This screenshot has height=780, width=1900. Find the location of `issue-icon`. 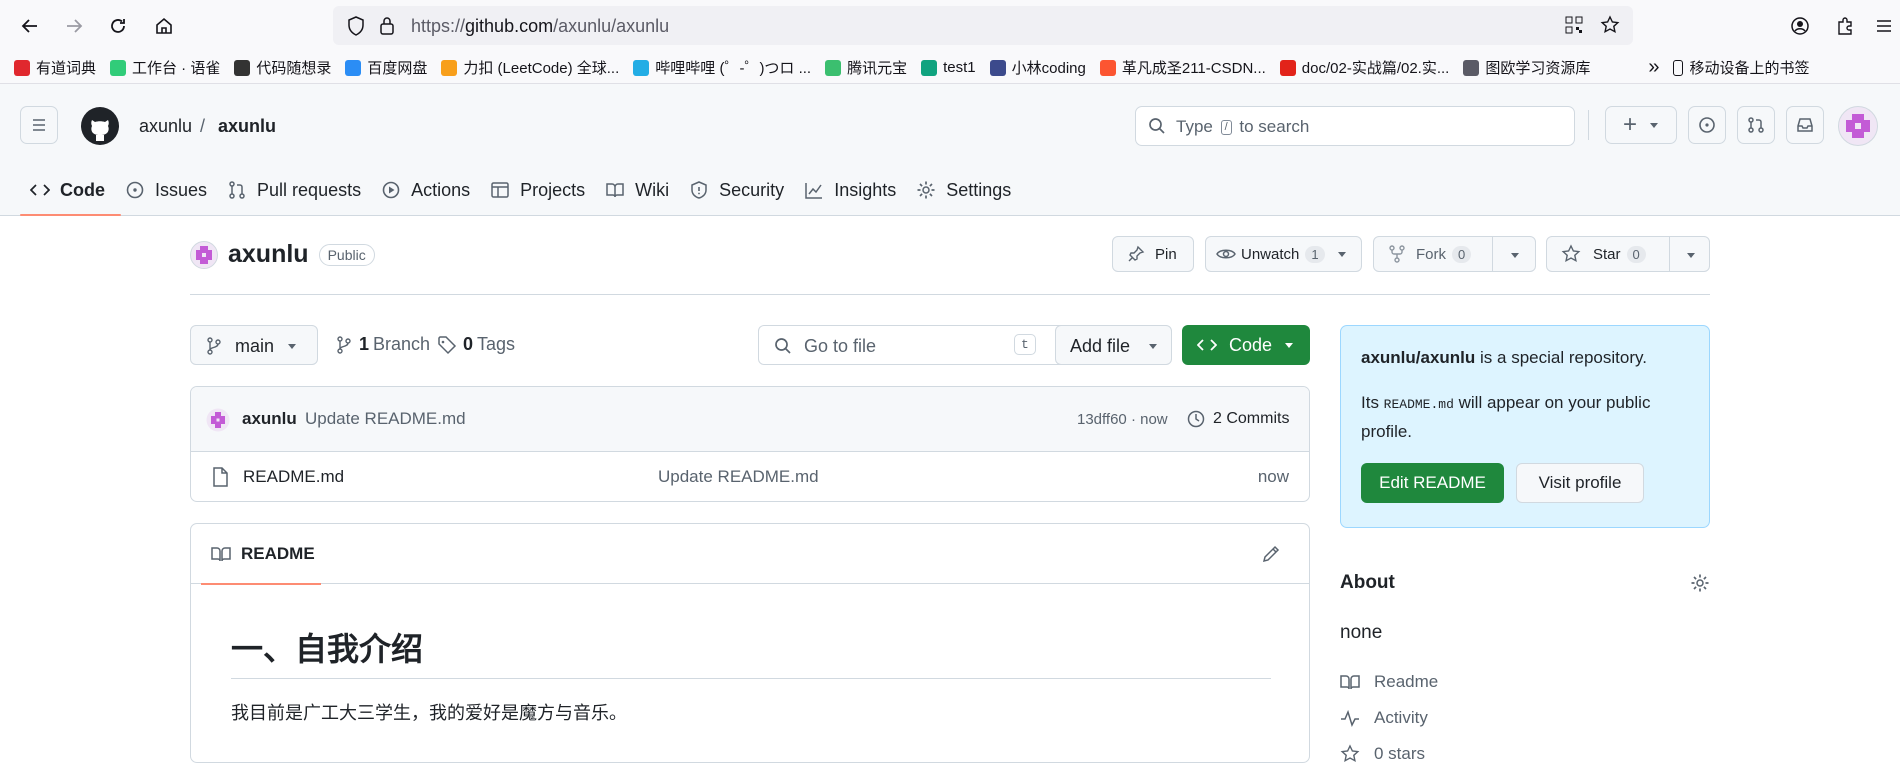

issue-icon is located at coordinates (1707, 125).